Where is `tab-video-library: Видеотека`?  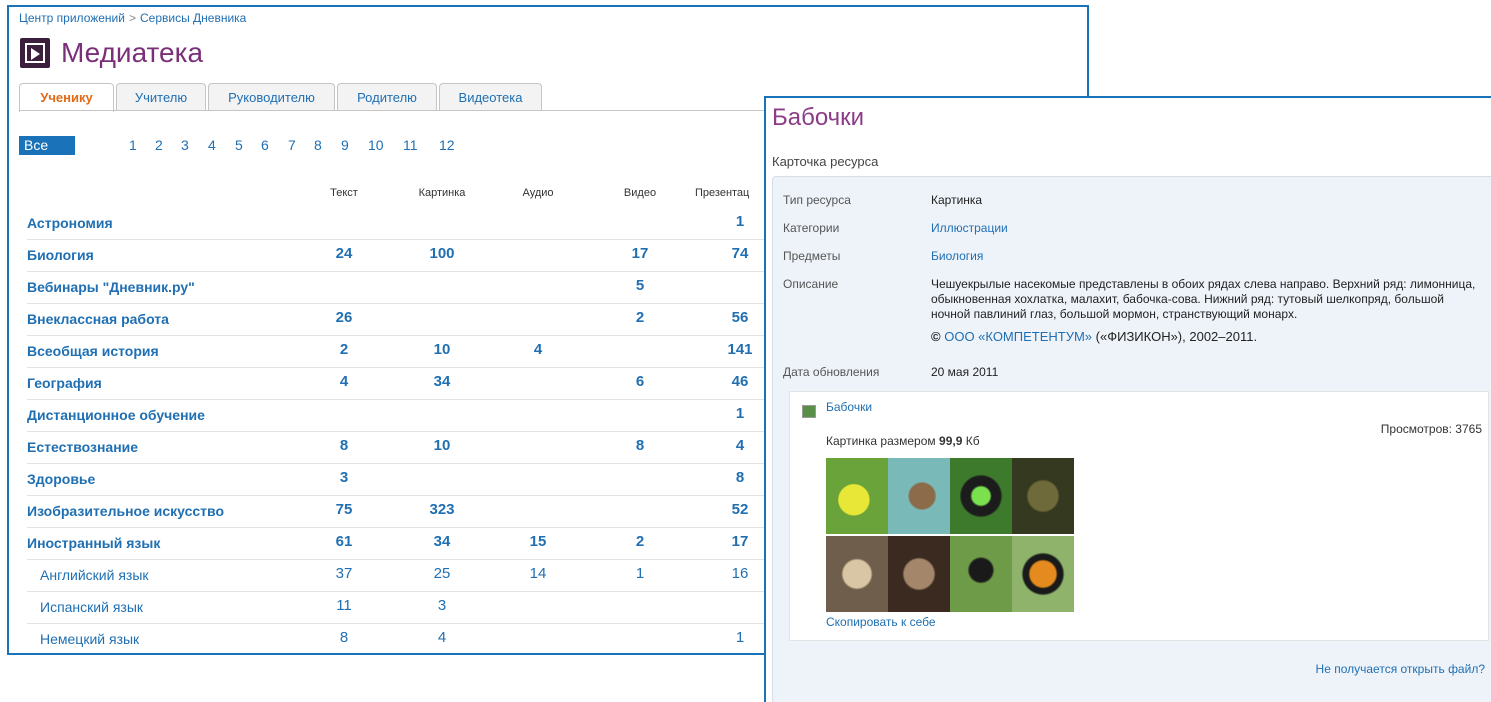 tab-video-library: Видеотека is located at coordinates (490, 97).